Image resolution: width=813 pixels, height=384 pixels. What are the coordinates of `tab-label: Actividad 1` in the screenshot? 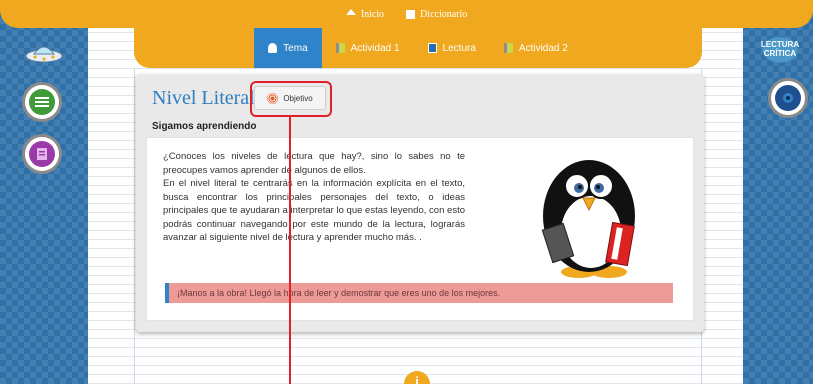 It's located at (375, 48).